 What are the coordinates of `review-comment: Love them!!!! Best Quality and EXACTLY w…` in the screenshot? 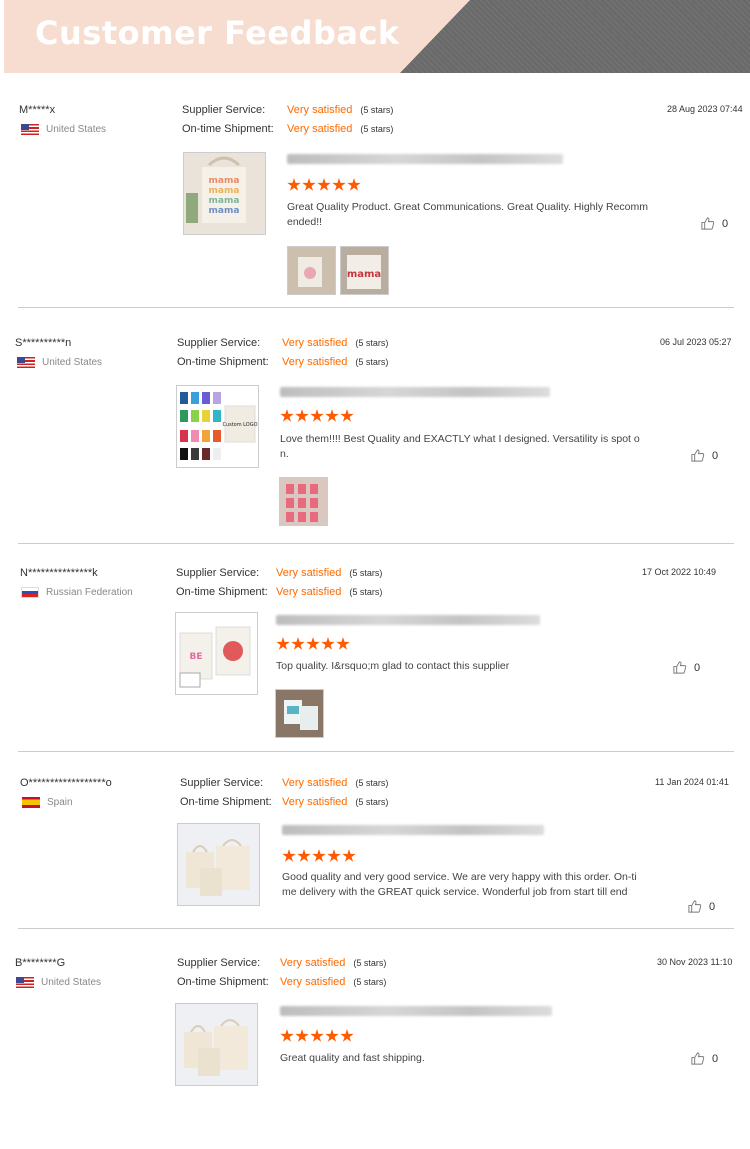 It's located at (460, 446).